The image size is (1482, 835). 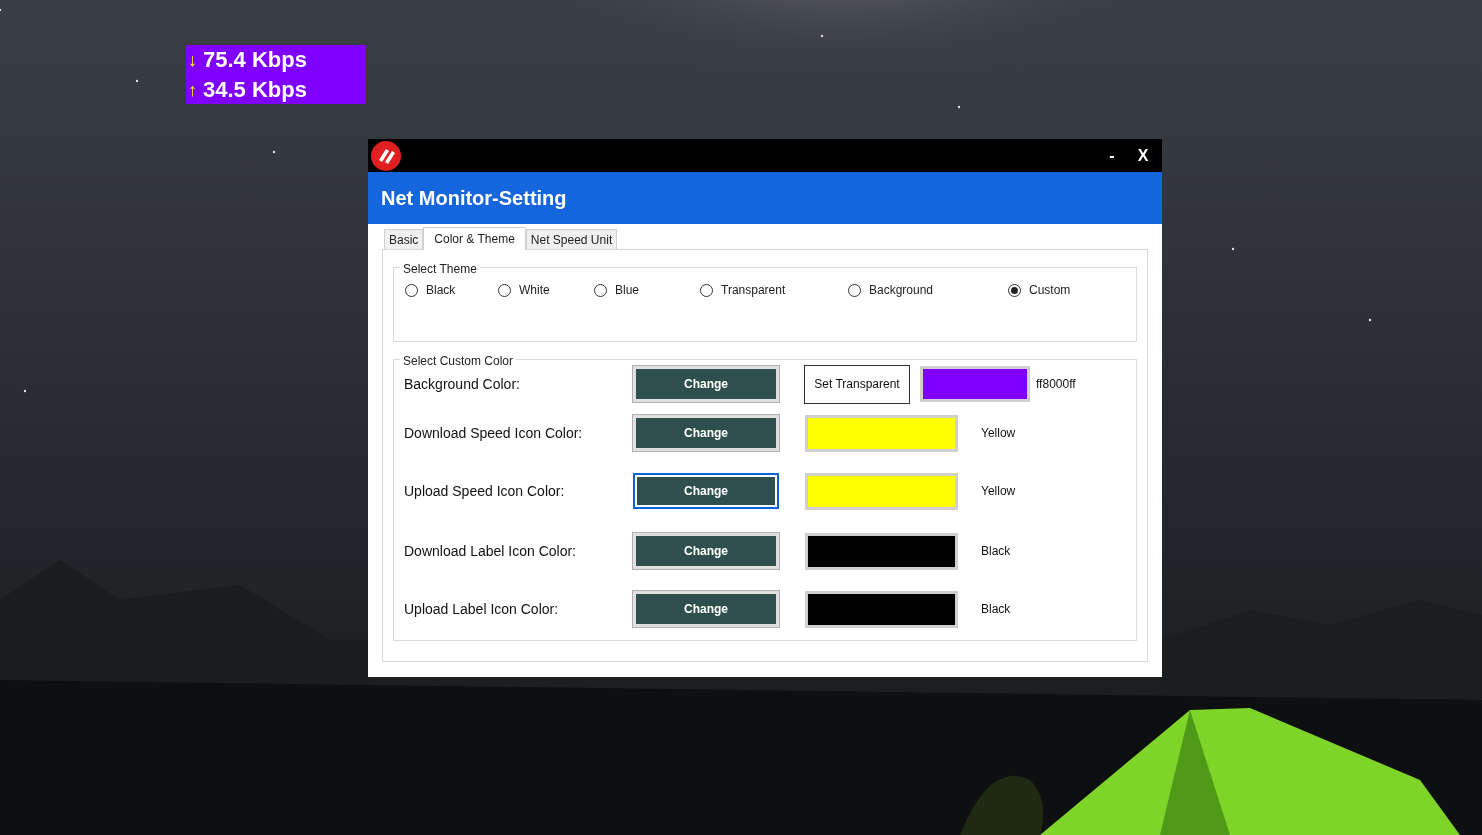 I want to click on speed-arrow: ↑, so click(x=192, y=90).